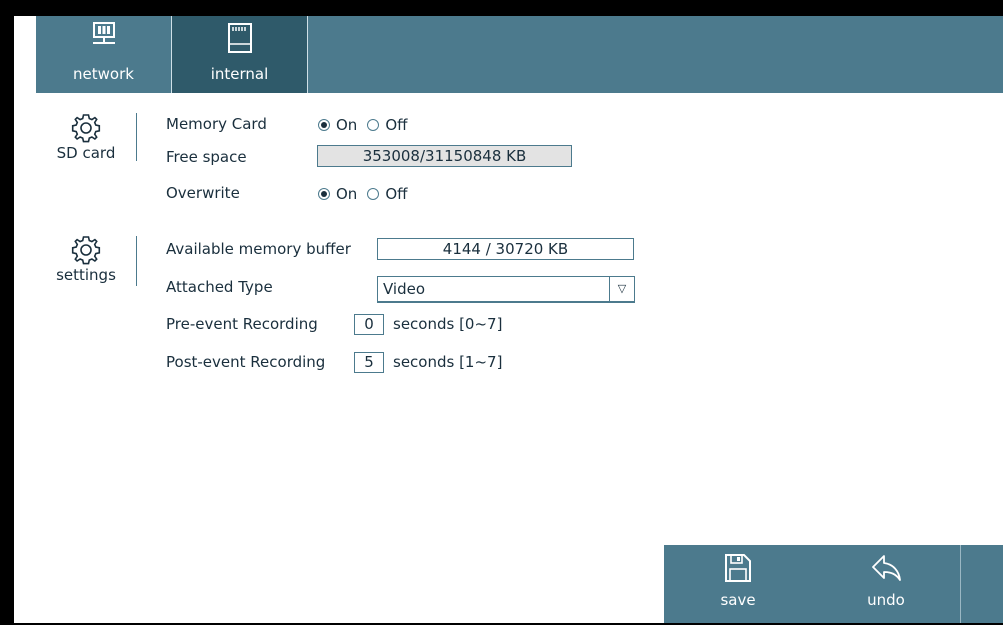 The height and width of the screenshot is (625, 1003). What do you see at coordinates (396, 194) in the screenshot?
I see `overwrite-off-label: Off` at bounding box center [396, 194].